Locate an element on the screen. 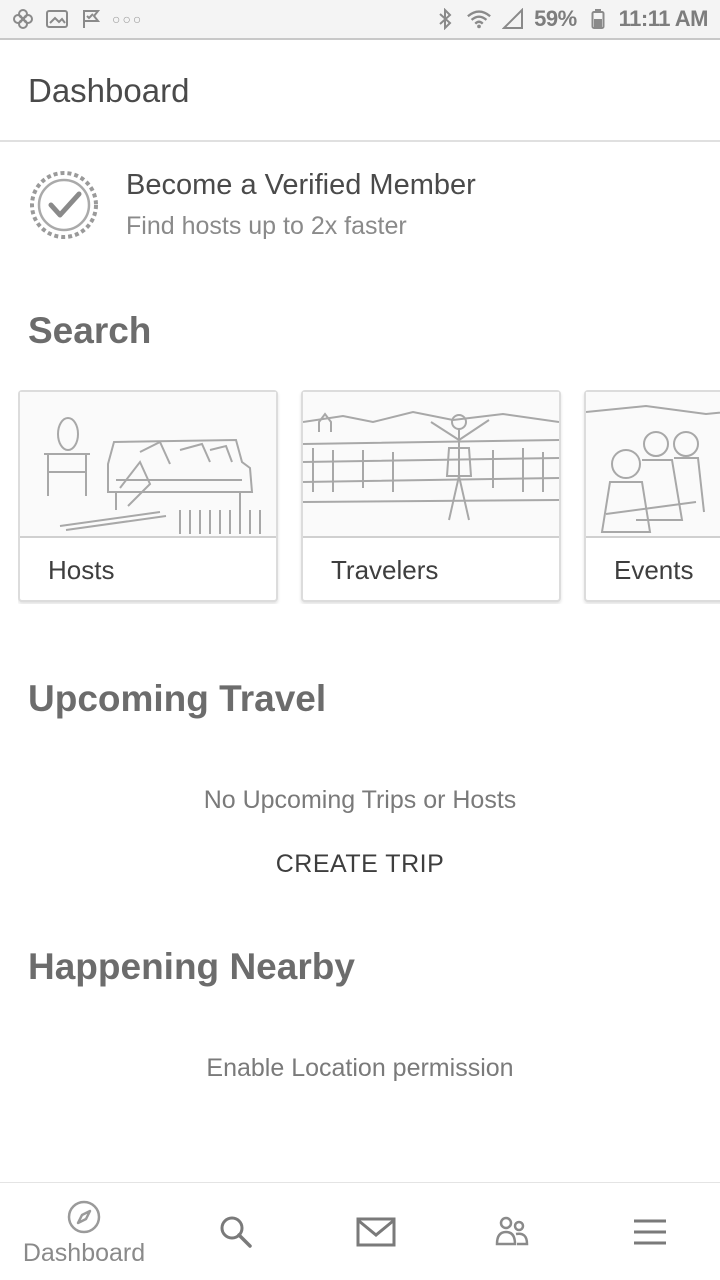  search-heading: Search is located at coordinates (90, 330).